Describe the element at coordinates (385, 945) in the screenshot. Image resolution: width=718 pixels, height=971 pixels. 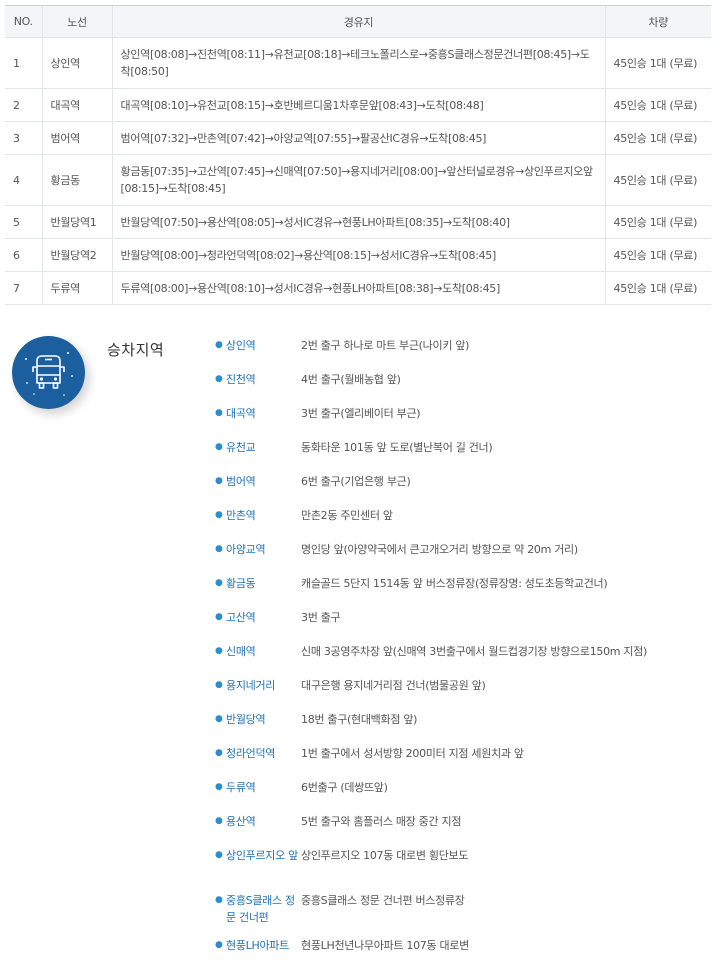
I see `stop-desc: 현풍LH천년나무아파트 107동 대로변` at that location.